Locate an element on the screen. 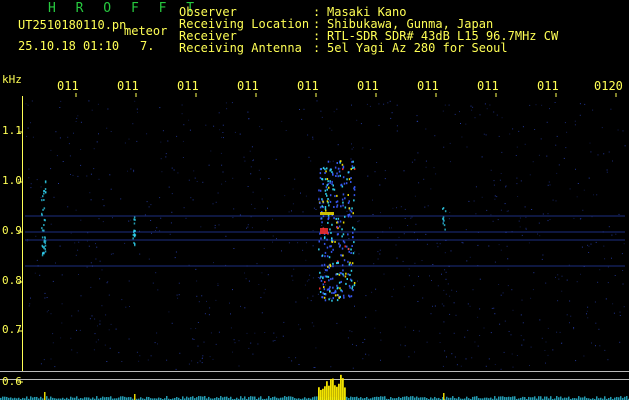  y-tick-1-1: 1.1 is located at coordinates (12, 130).